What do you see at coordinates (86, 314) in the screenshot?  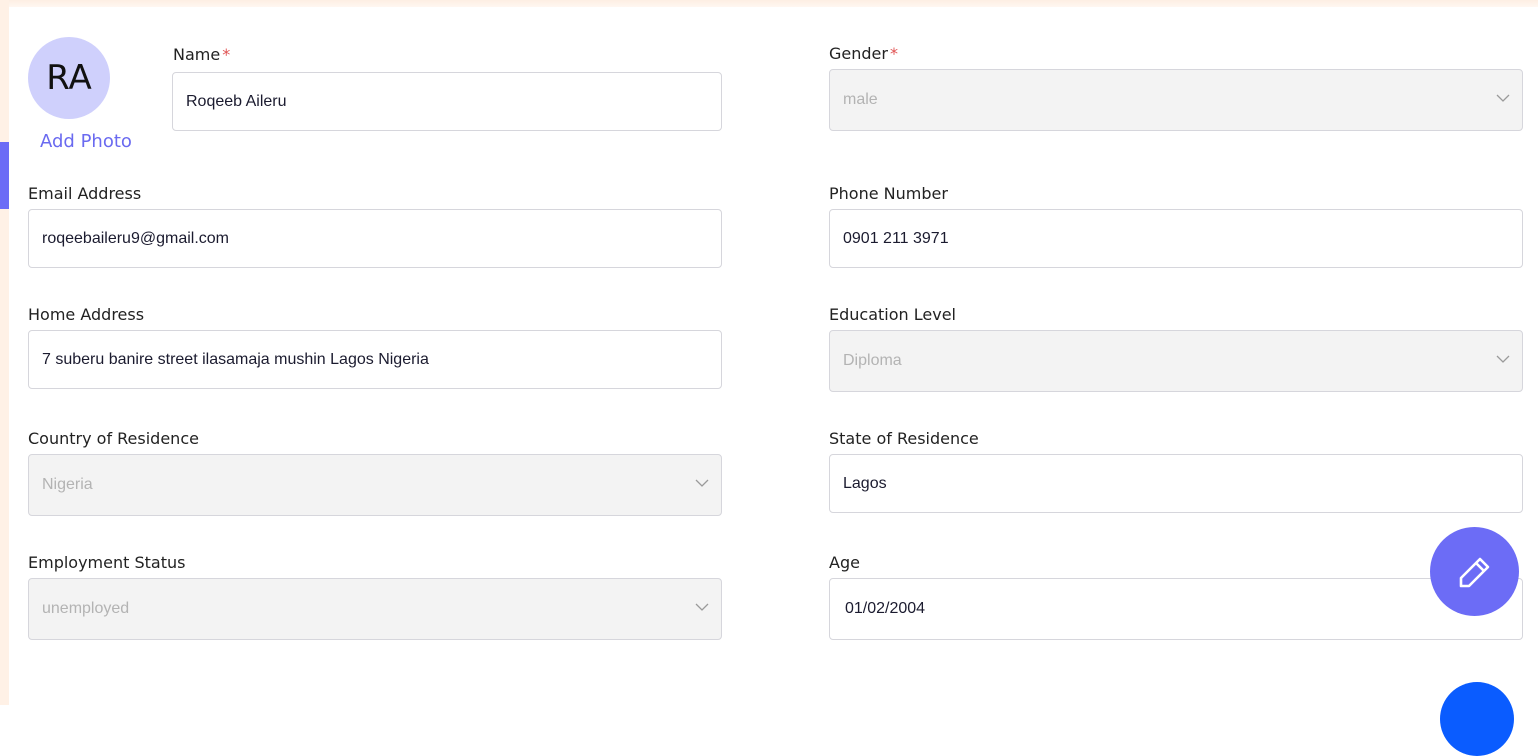 I see `home-address-label: Home Address` at bounding box center [86, 314].